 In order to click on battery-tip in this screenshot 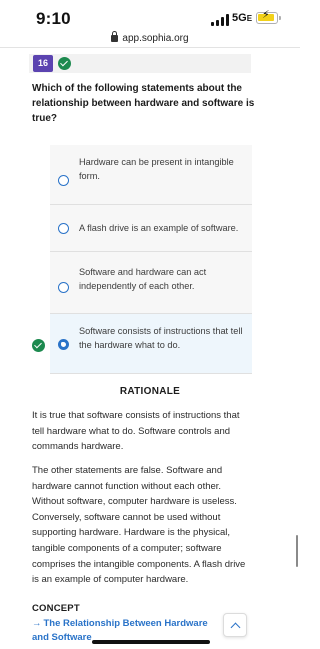, I will do `click(280, 18)`.